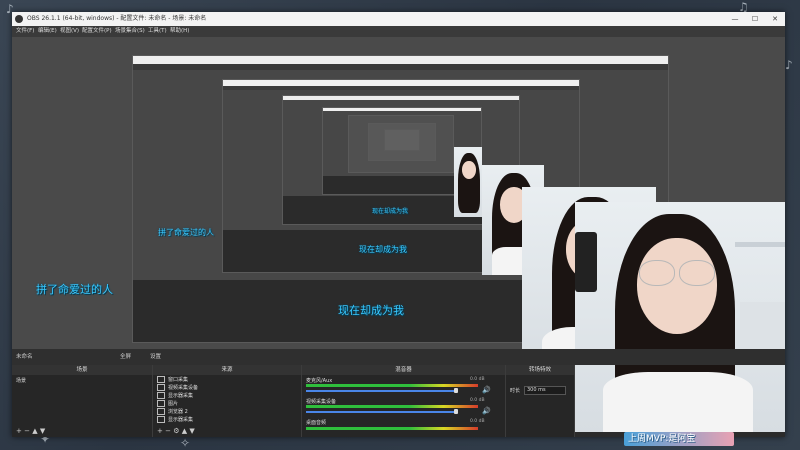  What do you see at coordinates (319, 381) in the screenshot?
I see `mixer-channel-name: 麦克风/Aux` at bounding box center [319, 381].